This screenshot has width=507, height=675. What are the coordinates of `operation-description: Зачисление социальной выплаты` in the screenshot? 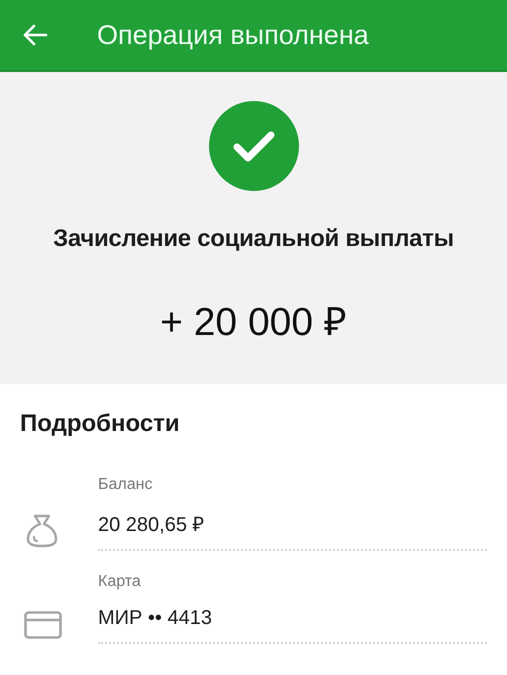 It's located at (253, 239).